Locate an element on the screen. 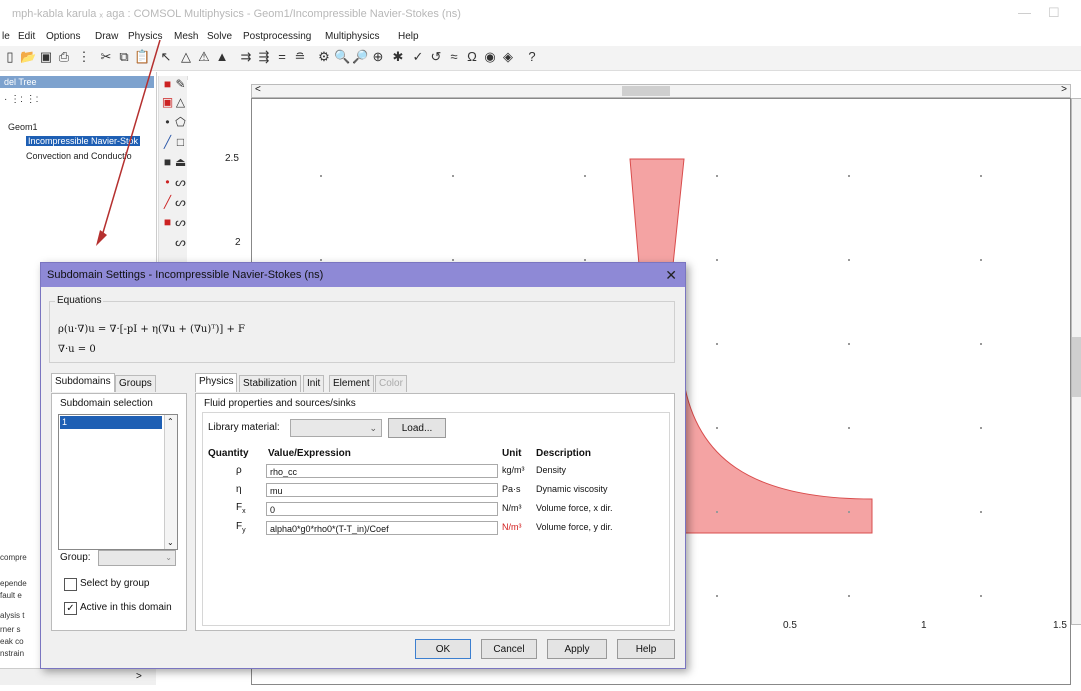 This screenshot has width=1081, height=691. solver-manager-icon: ≈ is located at coordinates (454, 57).